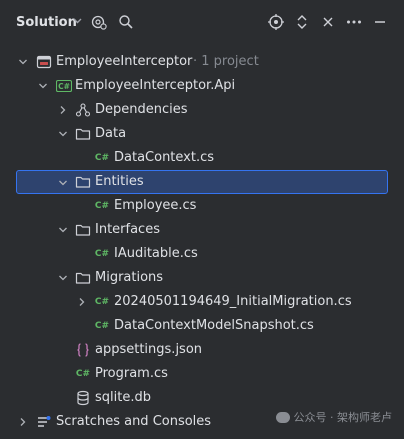  What do you see at coordinates (328, 22) in the screenshot?
I see `close-icon` at bounding box center [328, 22].